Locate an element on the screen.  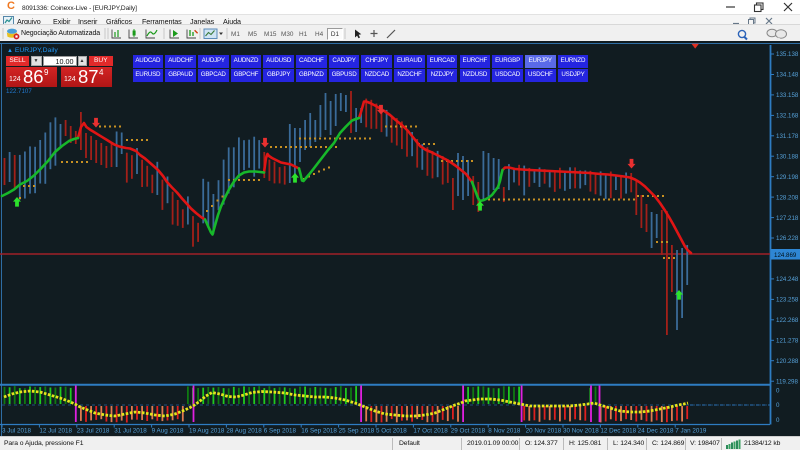
svg-text: 7 Jan 2019 is located at coordinates (691, 431).